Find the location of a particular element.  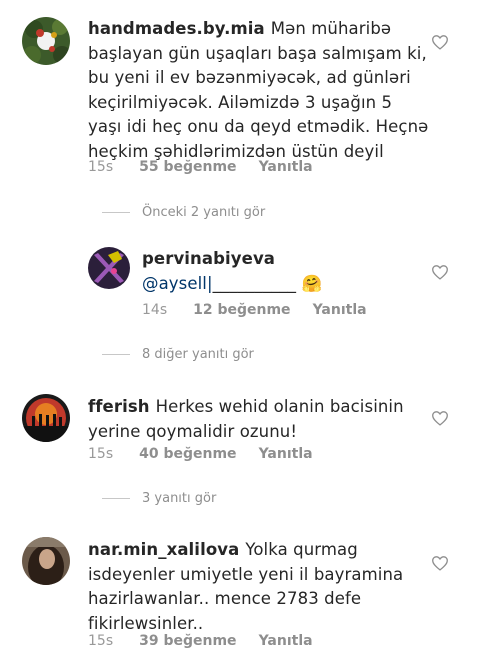

likes-count: 40 beğenme is located at coordinates (187, 454).